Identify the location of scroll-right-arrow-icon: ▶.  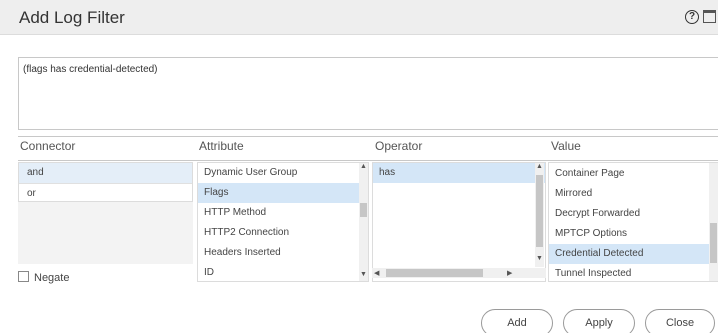
(509, 273).